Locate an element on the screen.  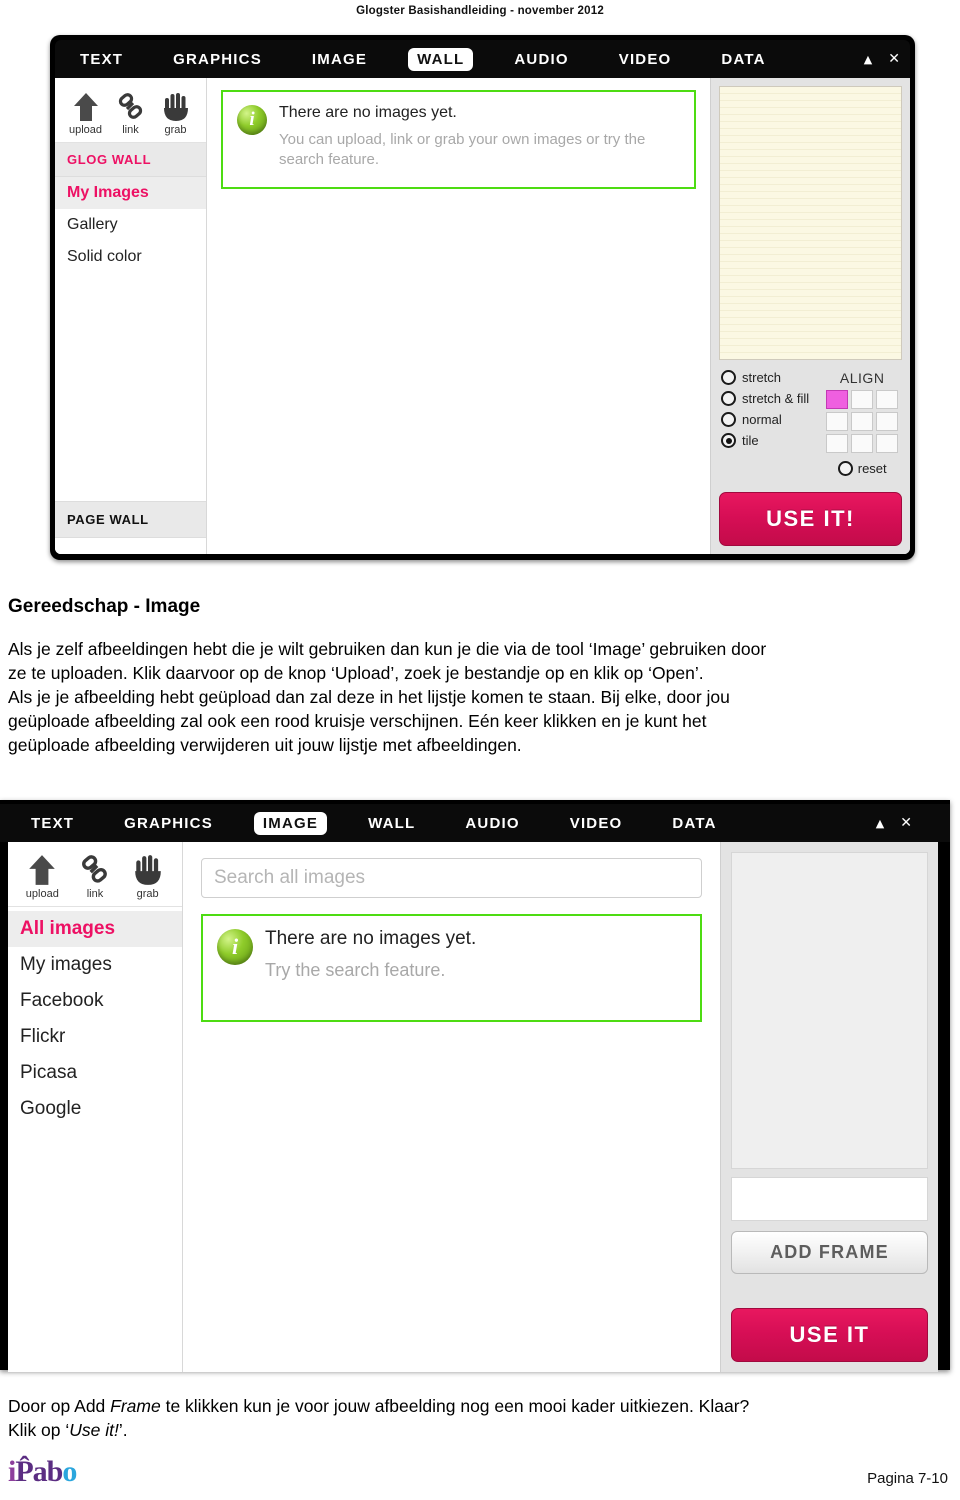
logo-letter-P: P is located at coordinates (24, 1471).